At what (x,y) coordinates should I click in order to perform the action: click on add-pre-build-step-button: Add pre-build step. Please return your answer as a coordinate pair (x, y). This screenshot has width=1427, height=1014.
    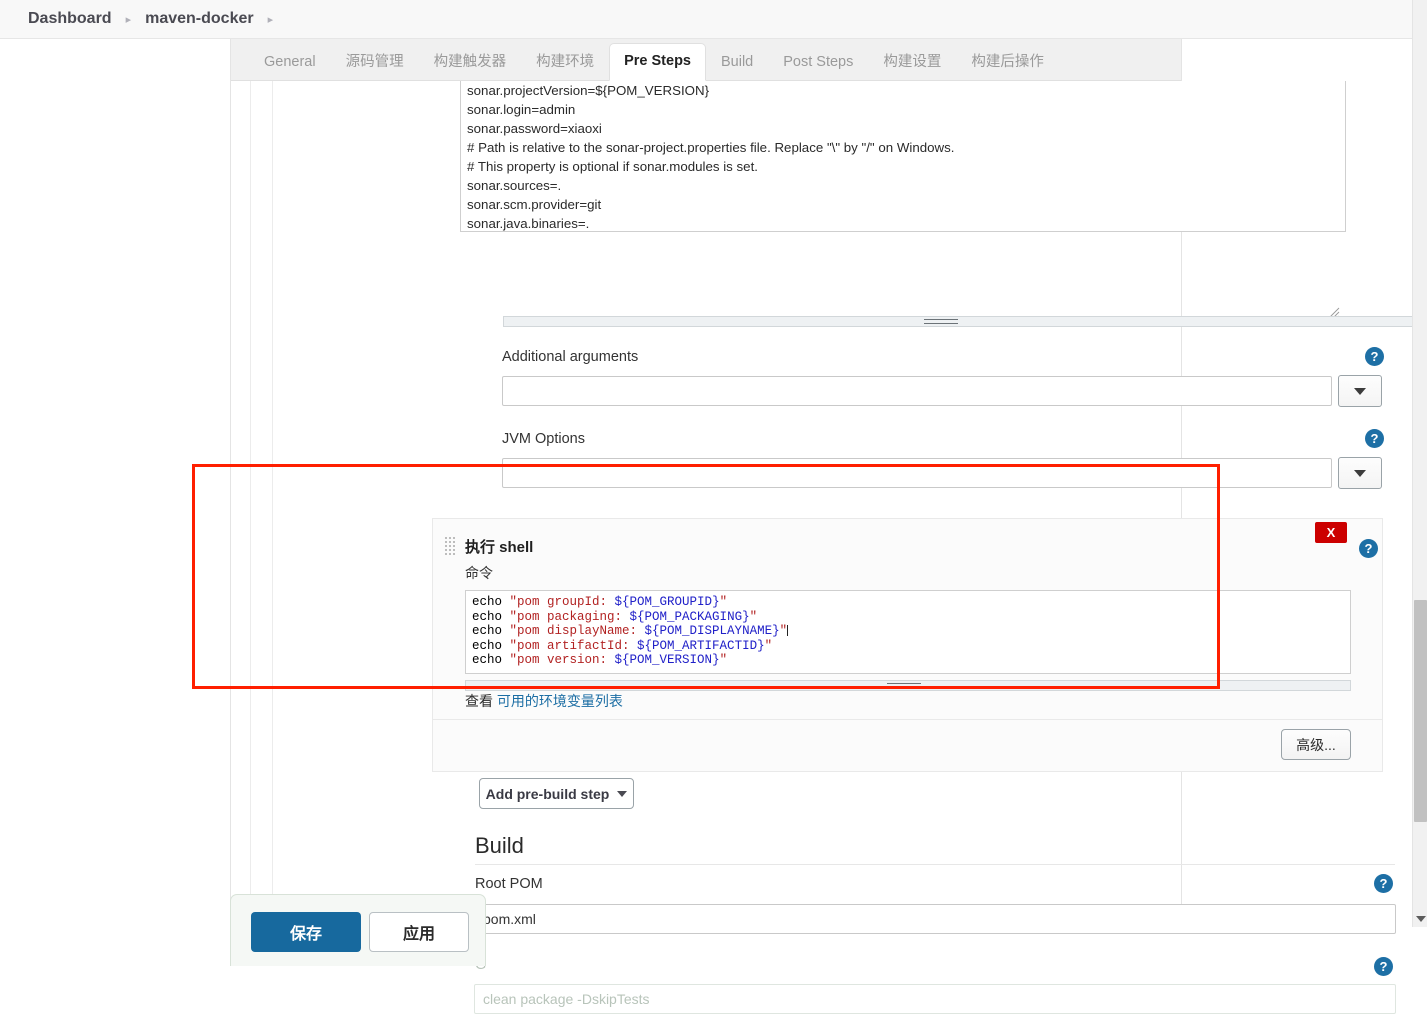
    Looking at the image, I should click on (556, 793).